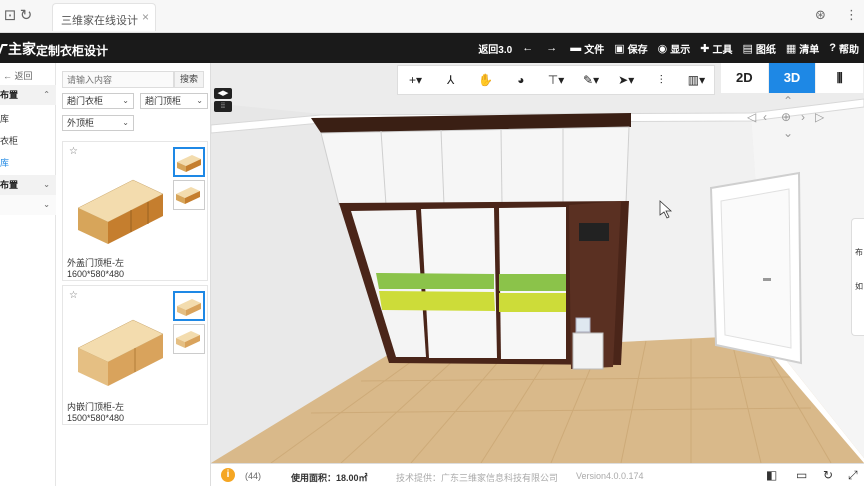 The width and height of the screenshot is (864, 486). I want to click on back-link: ← 返回, so click(18, 75).